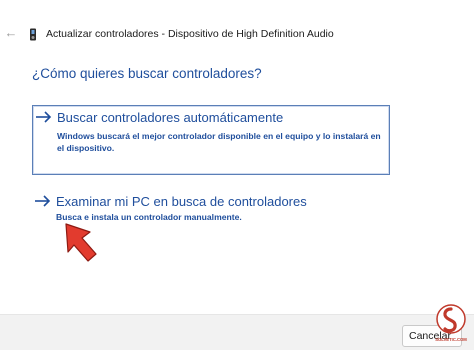  I want to click on search-question-heading: ¿Cómo quieres buscar controladores?, so click(147, 73).